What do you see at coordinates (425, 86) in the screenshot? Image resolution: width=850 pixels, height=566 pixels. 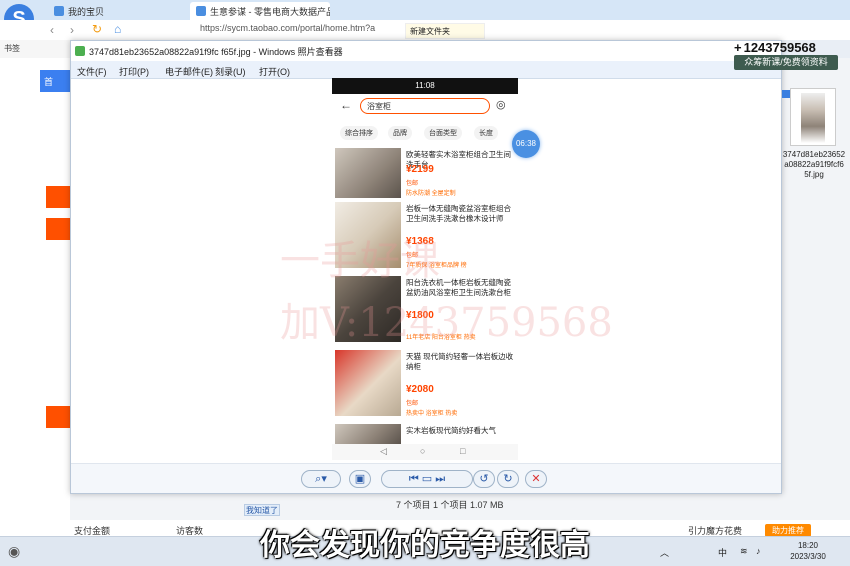 I see `phone-status-bar: 11:08` at bounding box center [425, 86].